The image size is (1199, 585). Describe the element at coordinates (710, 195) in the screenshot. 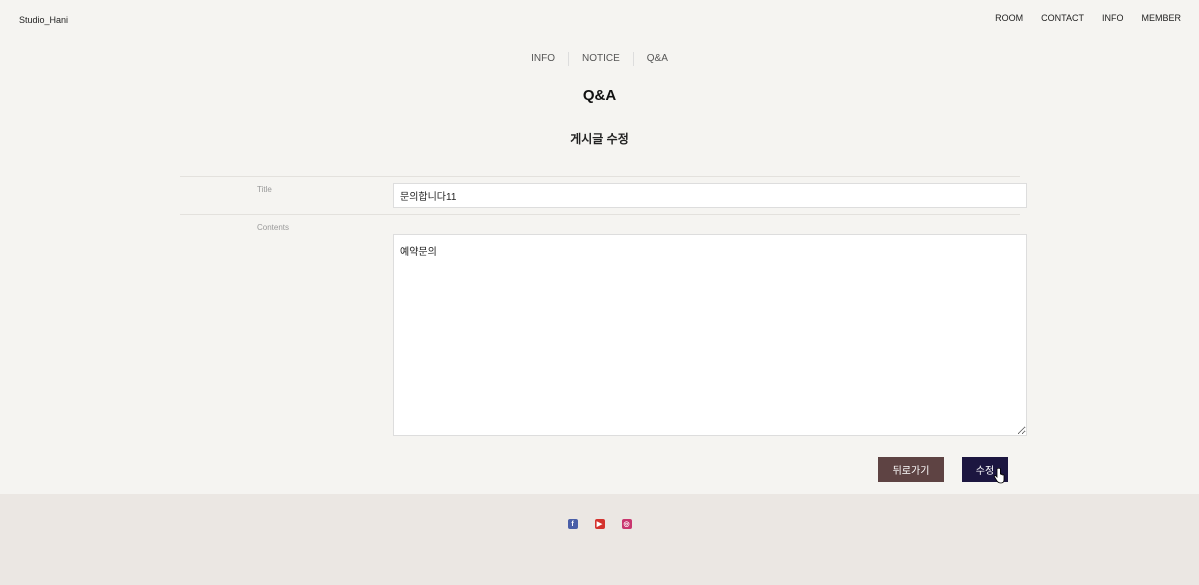

I see `title-input` at that location.